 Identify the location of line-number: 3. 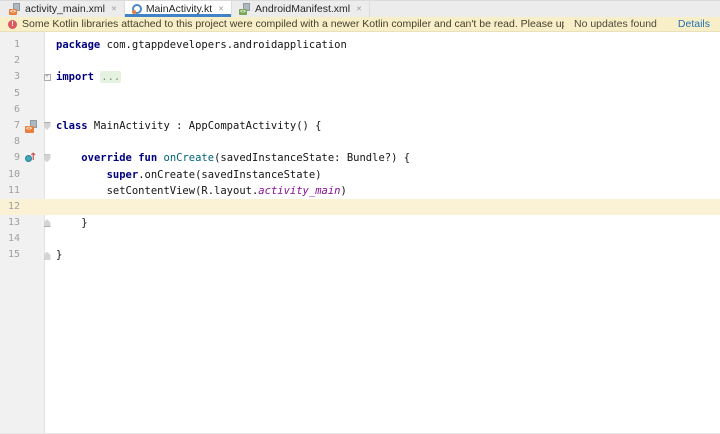
(16, 77).